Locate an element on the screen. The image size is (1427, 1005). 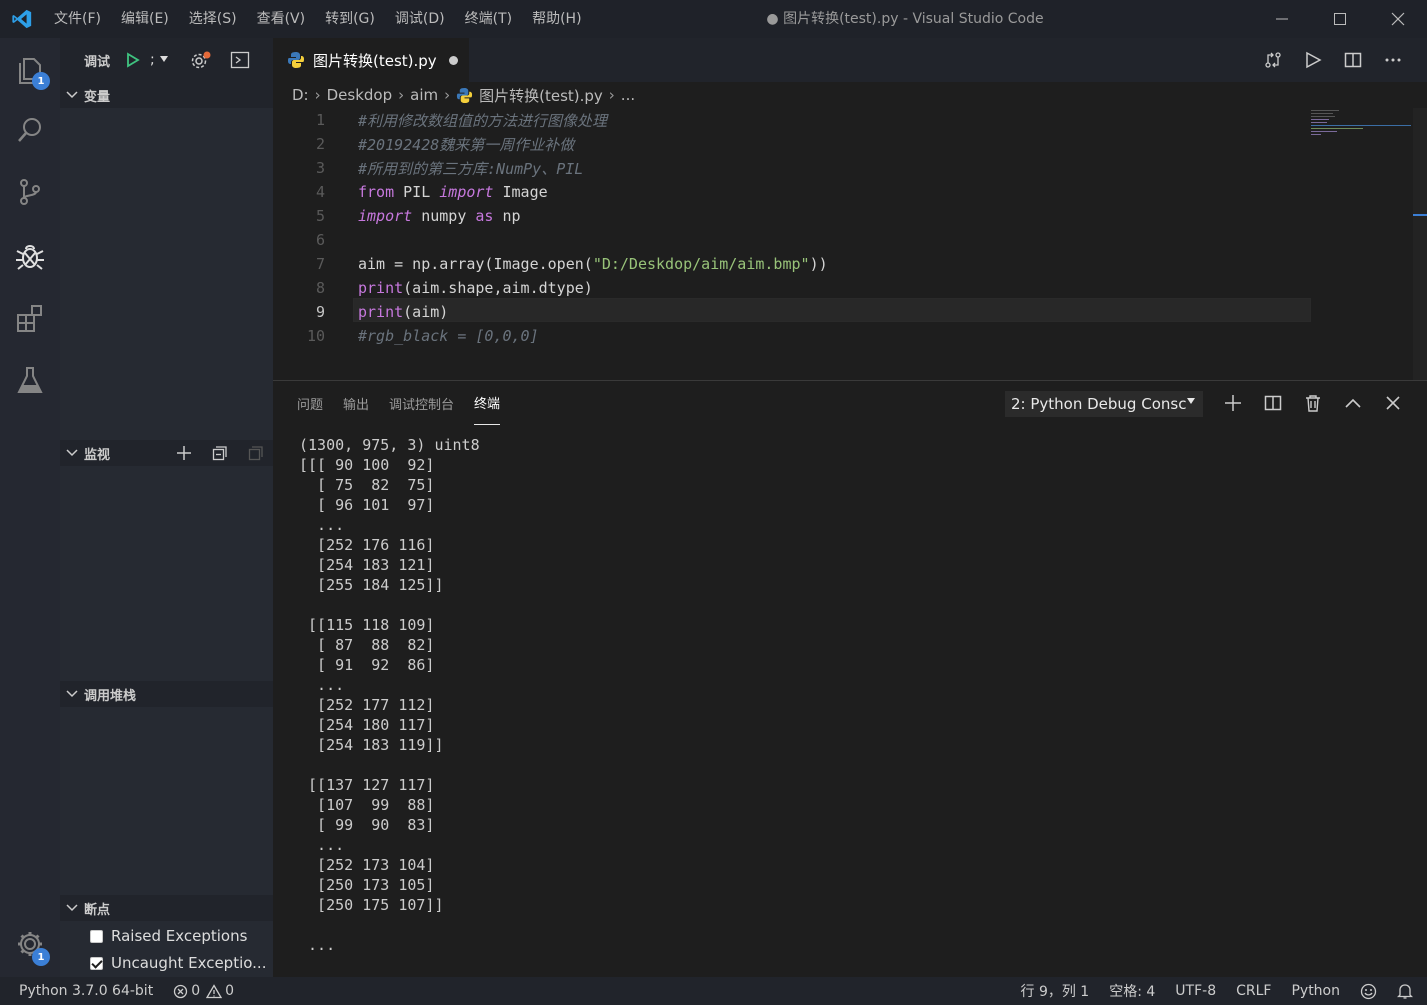
collapse-all-icon is located at coordinates (219, 453).